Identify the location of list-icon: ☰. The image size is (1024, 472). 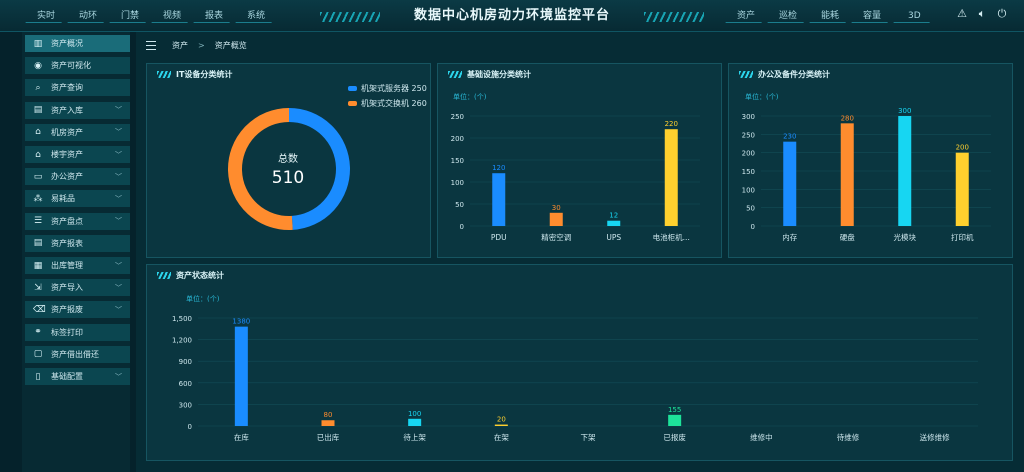
(38, 221).